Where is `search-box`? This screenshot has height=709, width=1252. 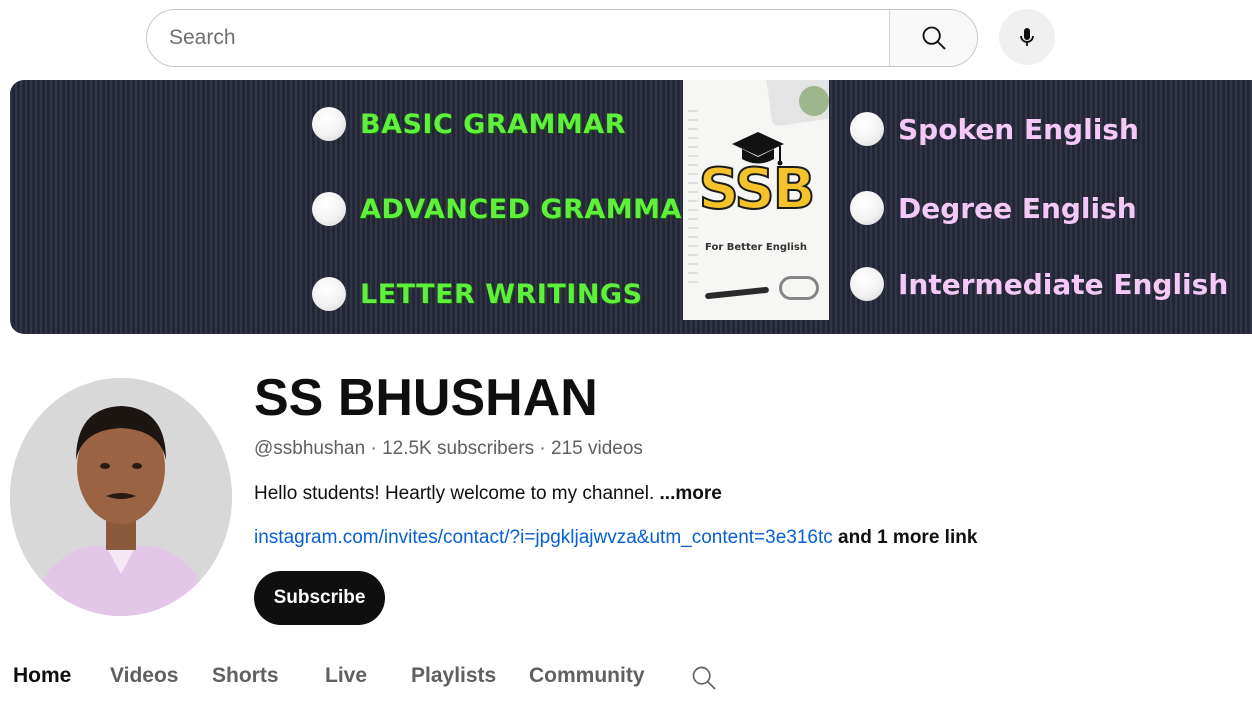 search-box is located at coordinates (562, 38).